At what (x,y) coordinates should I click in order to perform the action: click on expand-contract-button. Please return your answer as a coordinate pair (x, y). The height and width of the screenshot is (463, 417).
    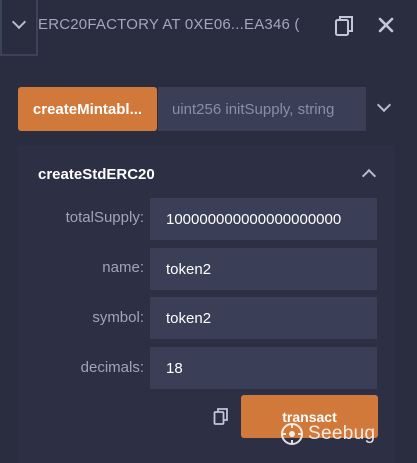
    Looking at the image, I should click on (19, 28).